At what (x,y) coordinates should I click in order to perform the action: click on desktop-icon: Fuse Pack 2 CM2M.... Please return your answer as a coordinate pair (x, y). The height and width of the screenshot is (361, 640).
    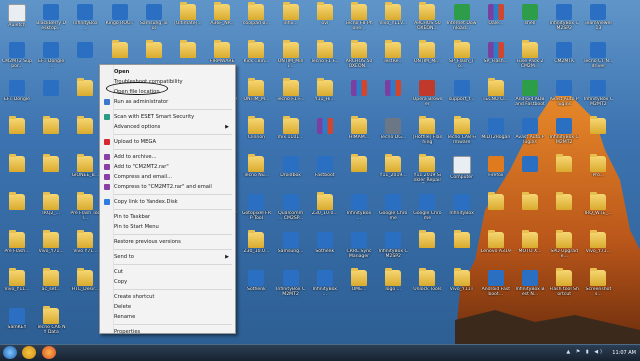
    Looking at the image, I should click on (530, 60).